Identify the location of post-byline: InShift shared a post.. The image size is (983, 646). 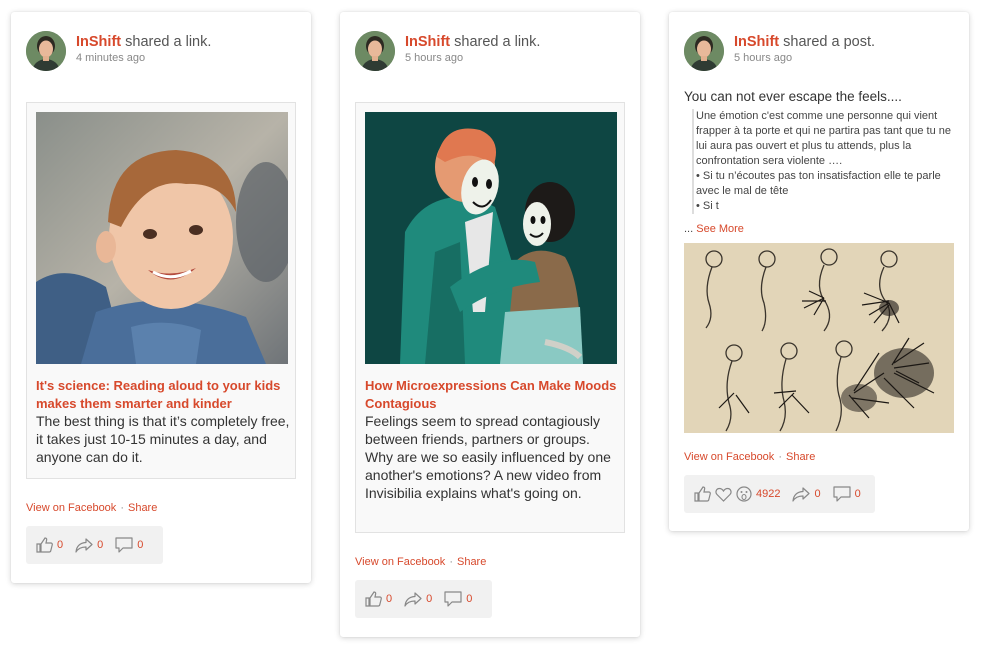
(804, 42).